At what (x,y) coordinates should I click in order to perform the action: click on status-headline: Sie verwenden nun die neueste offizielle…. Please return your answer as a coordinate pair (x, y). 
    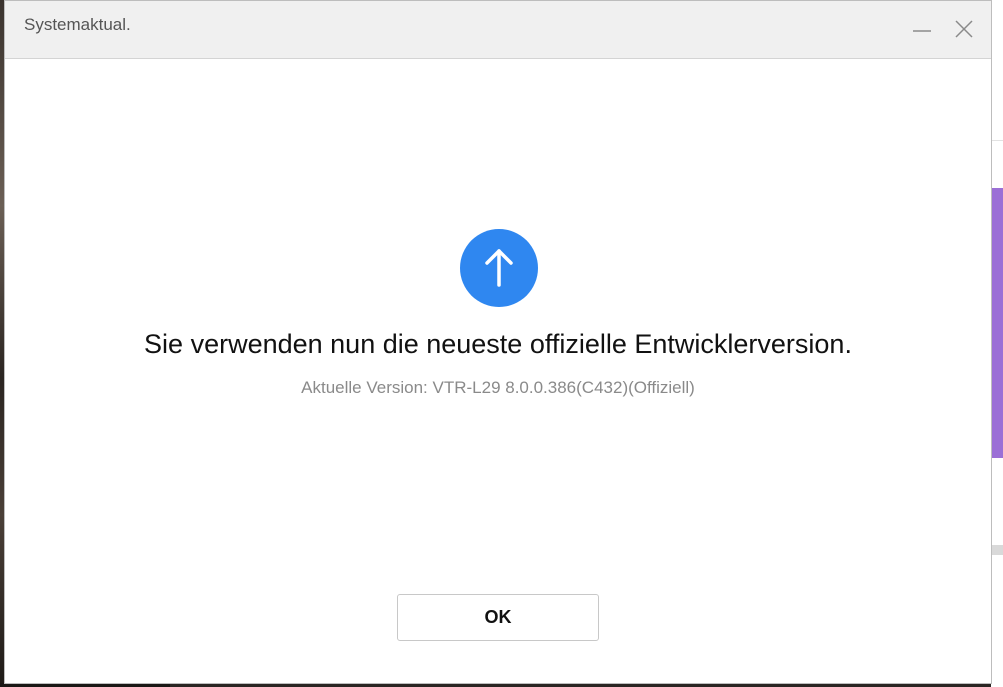
    Looking at the image, I should click on (498, 344).